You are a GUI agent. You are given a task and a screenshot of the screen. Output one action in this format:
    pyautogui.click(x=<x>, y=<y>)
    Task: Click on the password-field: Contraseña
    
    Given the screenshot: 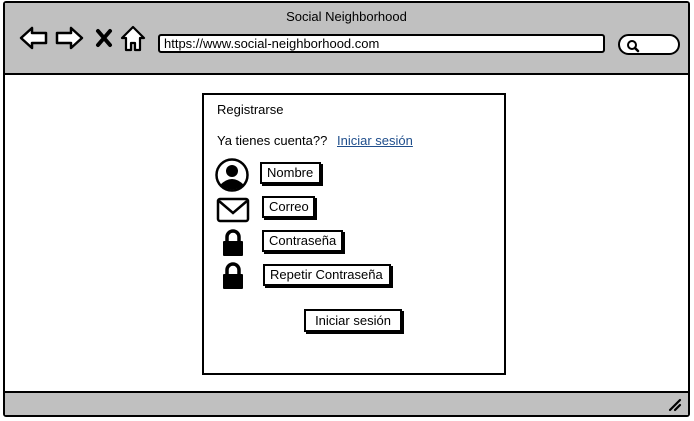 What is the action you would take?
    pyautogui.click(x=302, y=241)
    